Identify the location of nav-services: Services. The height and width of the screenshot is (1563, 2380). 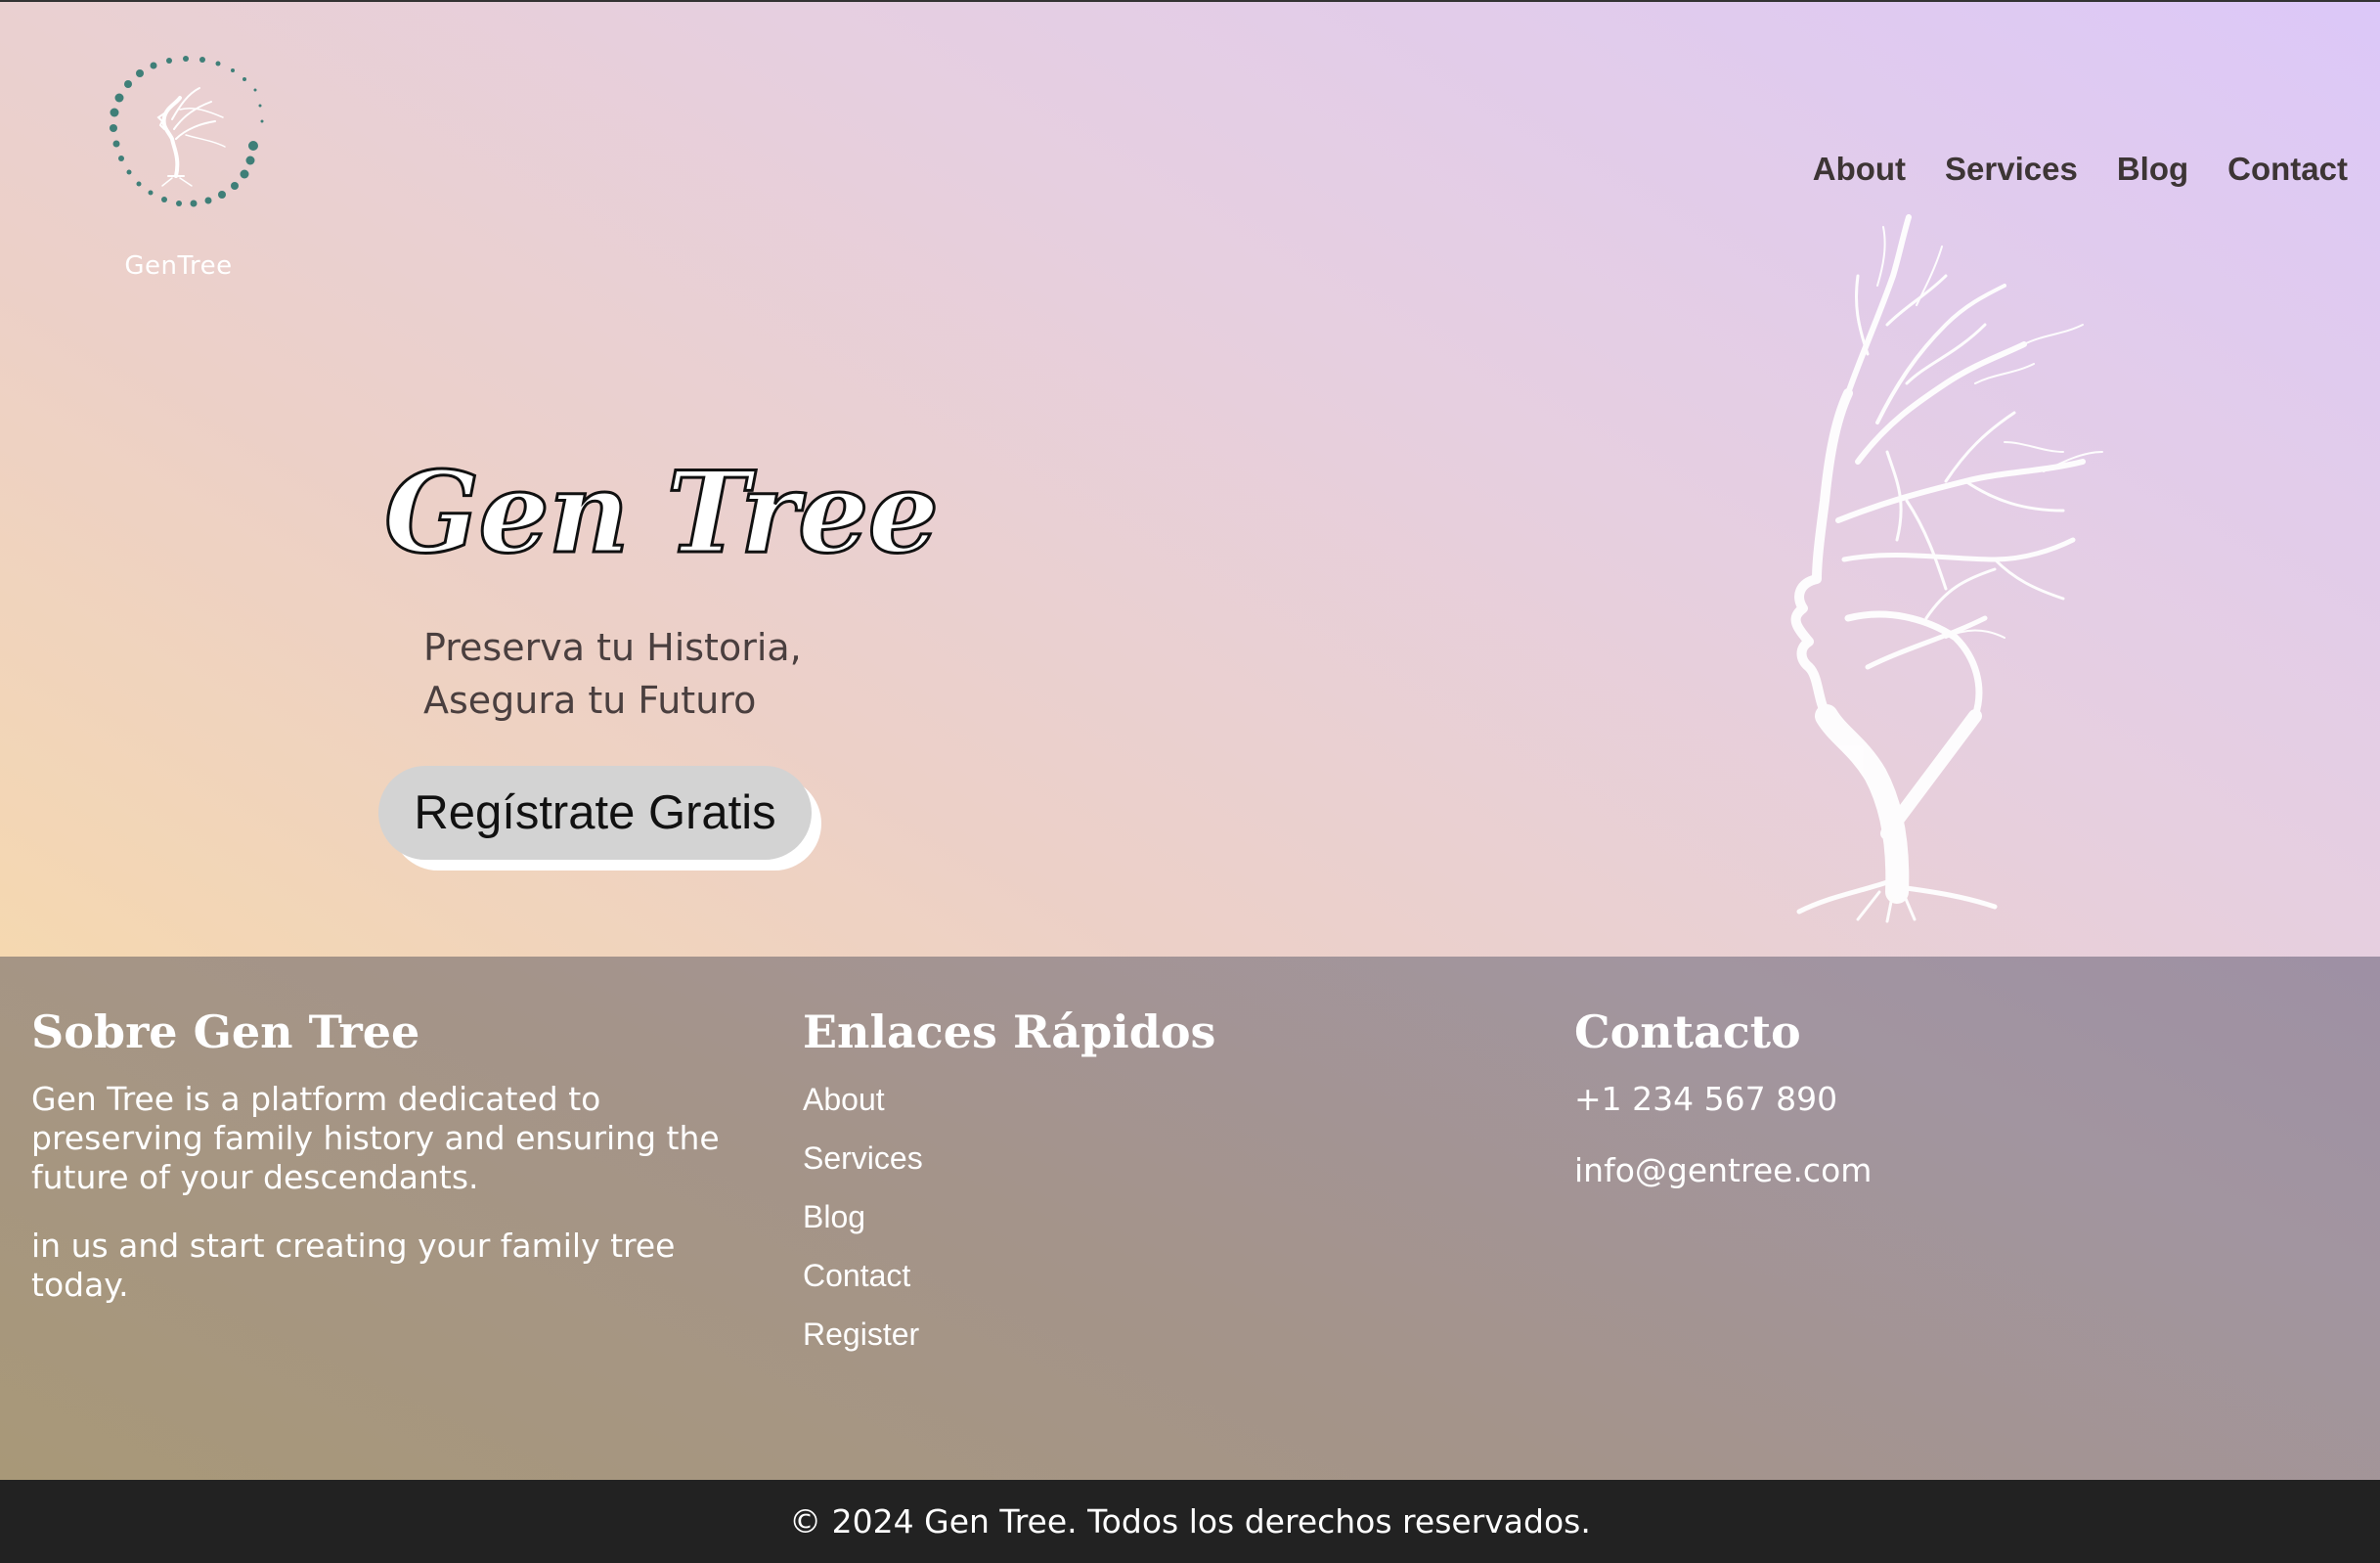
(2012, 169).